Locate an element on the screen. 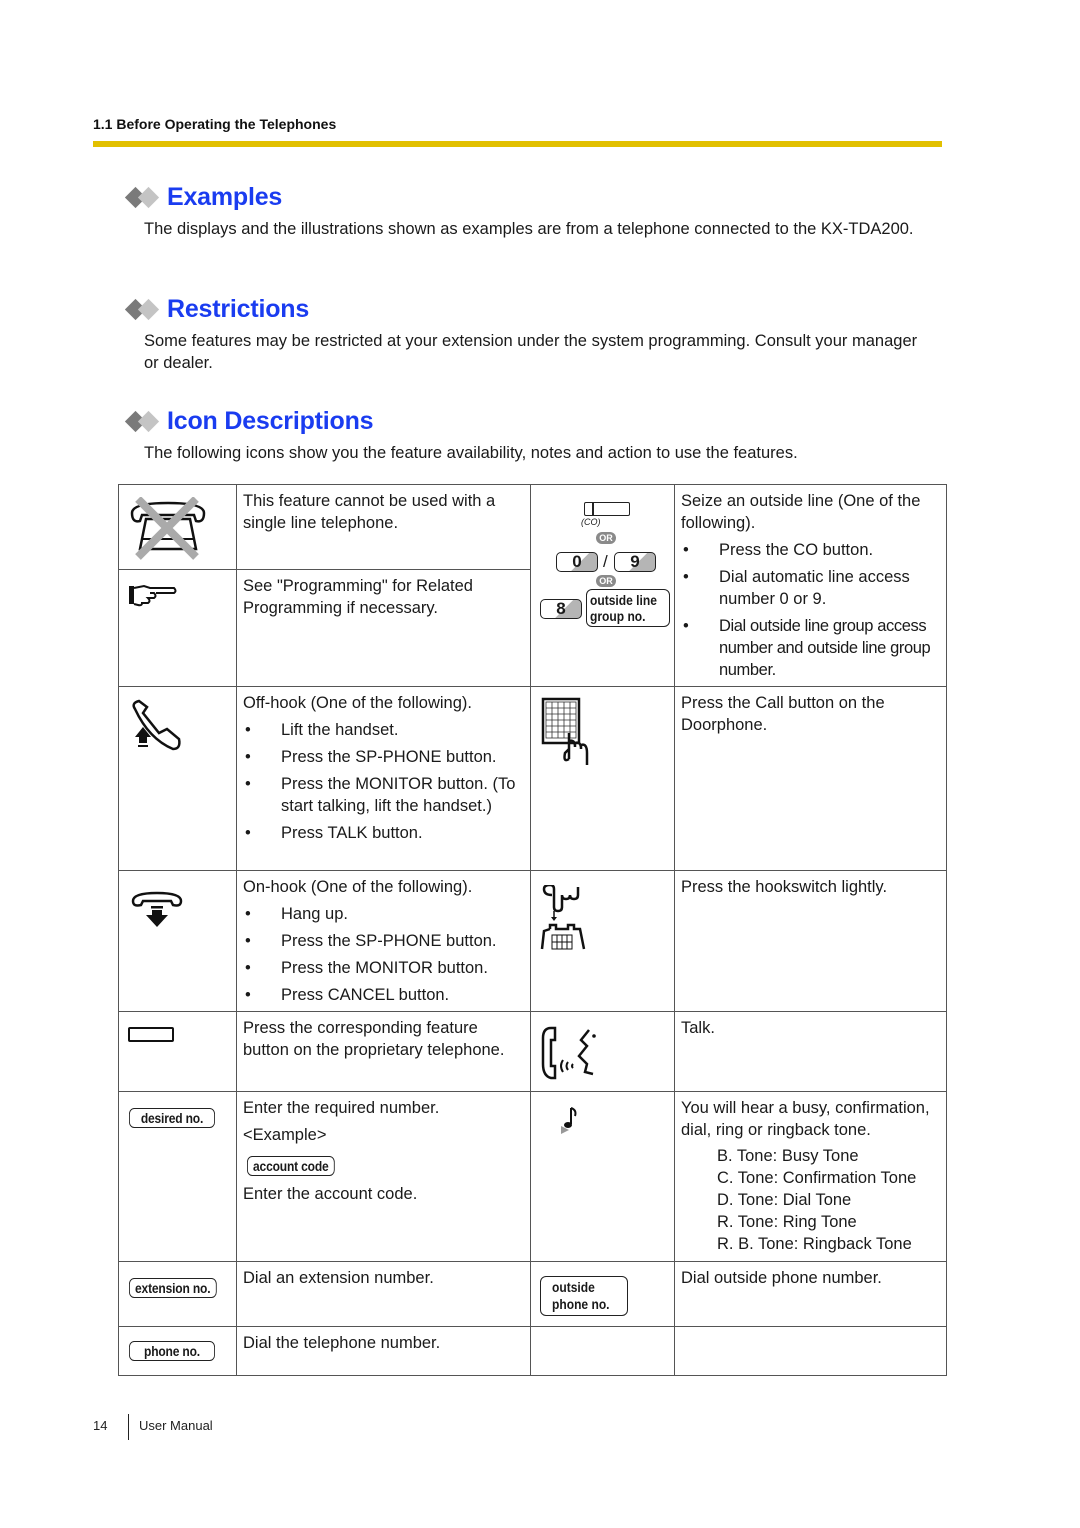  tone-item: D. Tone: Dial Tone is located at coordinates (784, 1200).